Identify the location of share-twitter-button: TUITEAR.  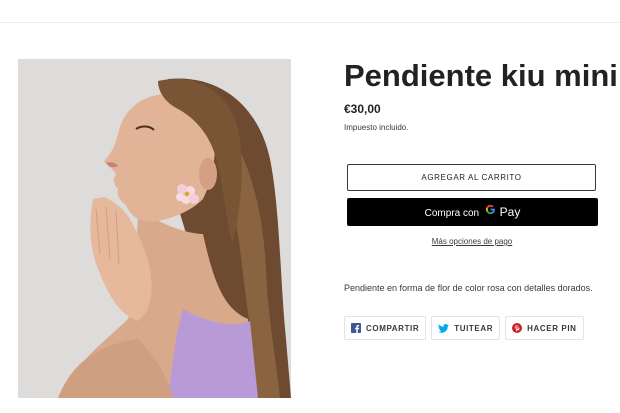
(466, 328).